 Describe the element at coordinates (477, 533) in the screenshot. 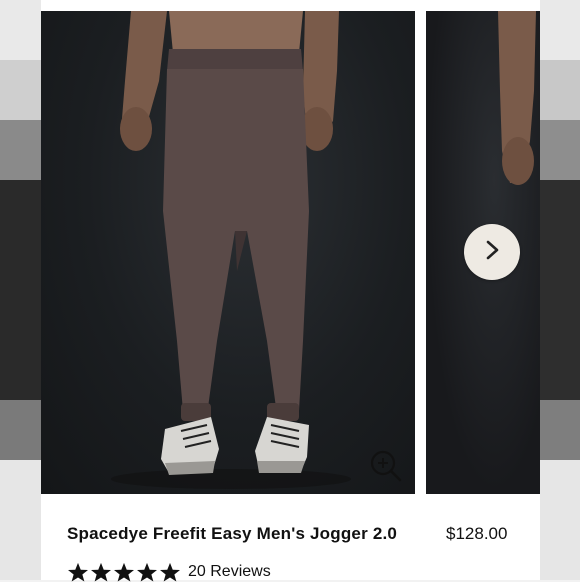

I see `product-price: $128.00` at that location.